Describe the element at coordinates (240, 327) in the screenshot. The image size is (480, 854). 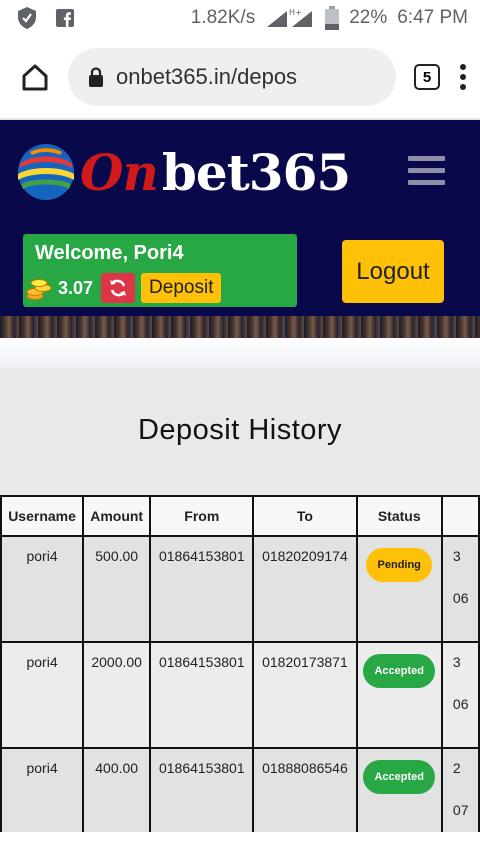
I see `header-banner-image` at that location.